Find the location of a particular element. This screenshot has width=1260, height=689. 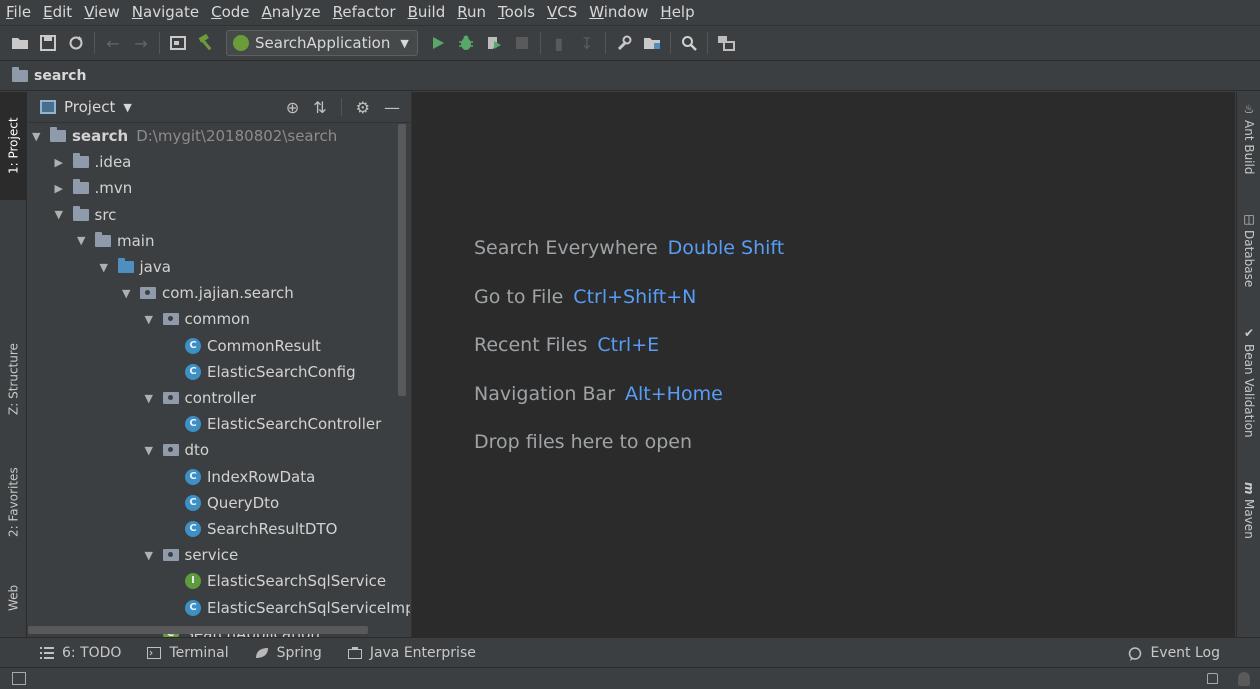

menu-help: Help is located at coordinates (677, 12).